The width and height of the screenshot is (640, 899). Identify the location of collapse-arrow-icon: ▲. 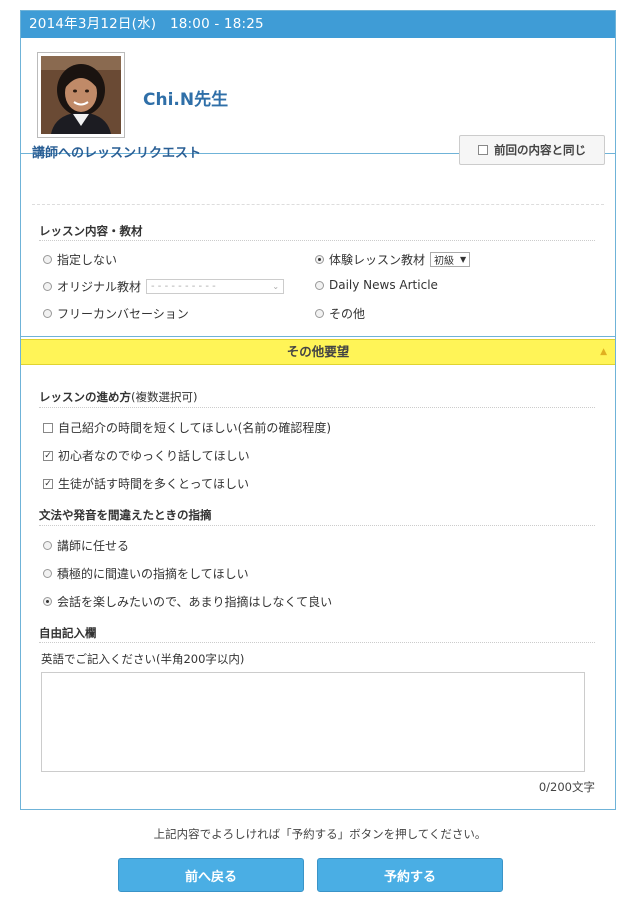
(603, 352).